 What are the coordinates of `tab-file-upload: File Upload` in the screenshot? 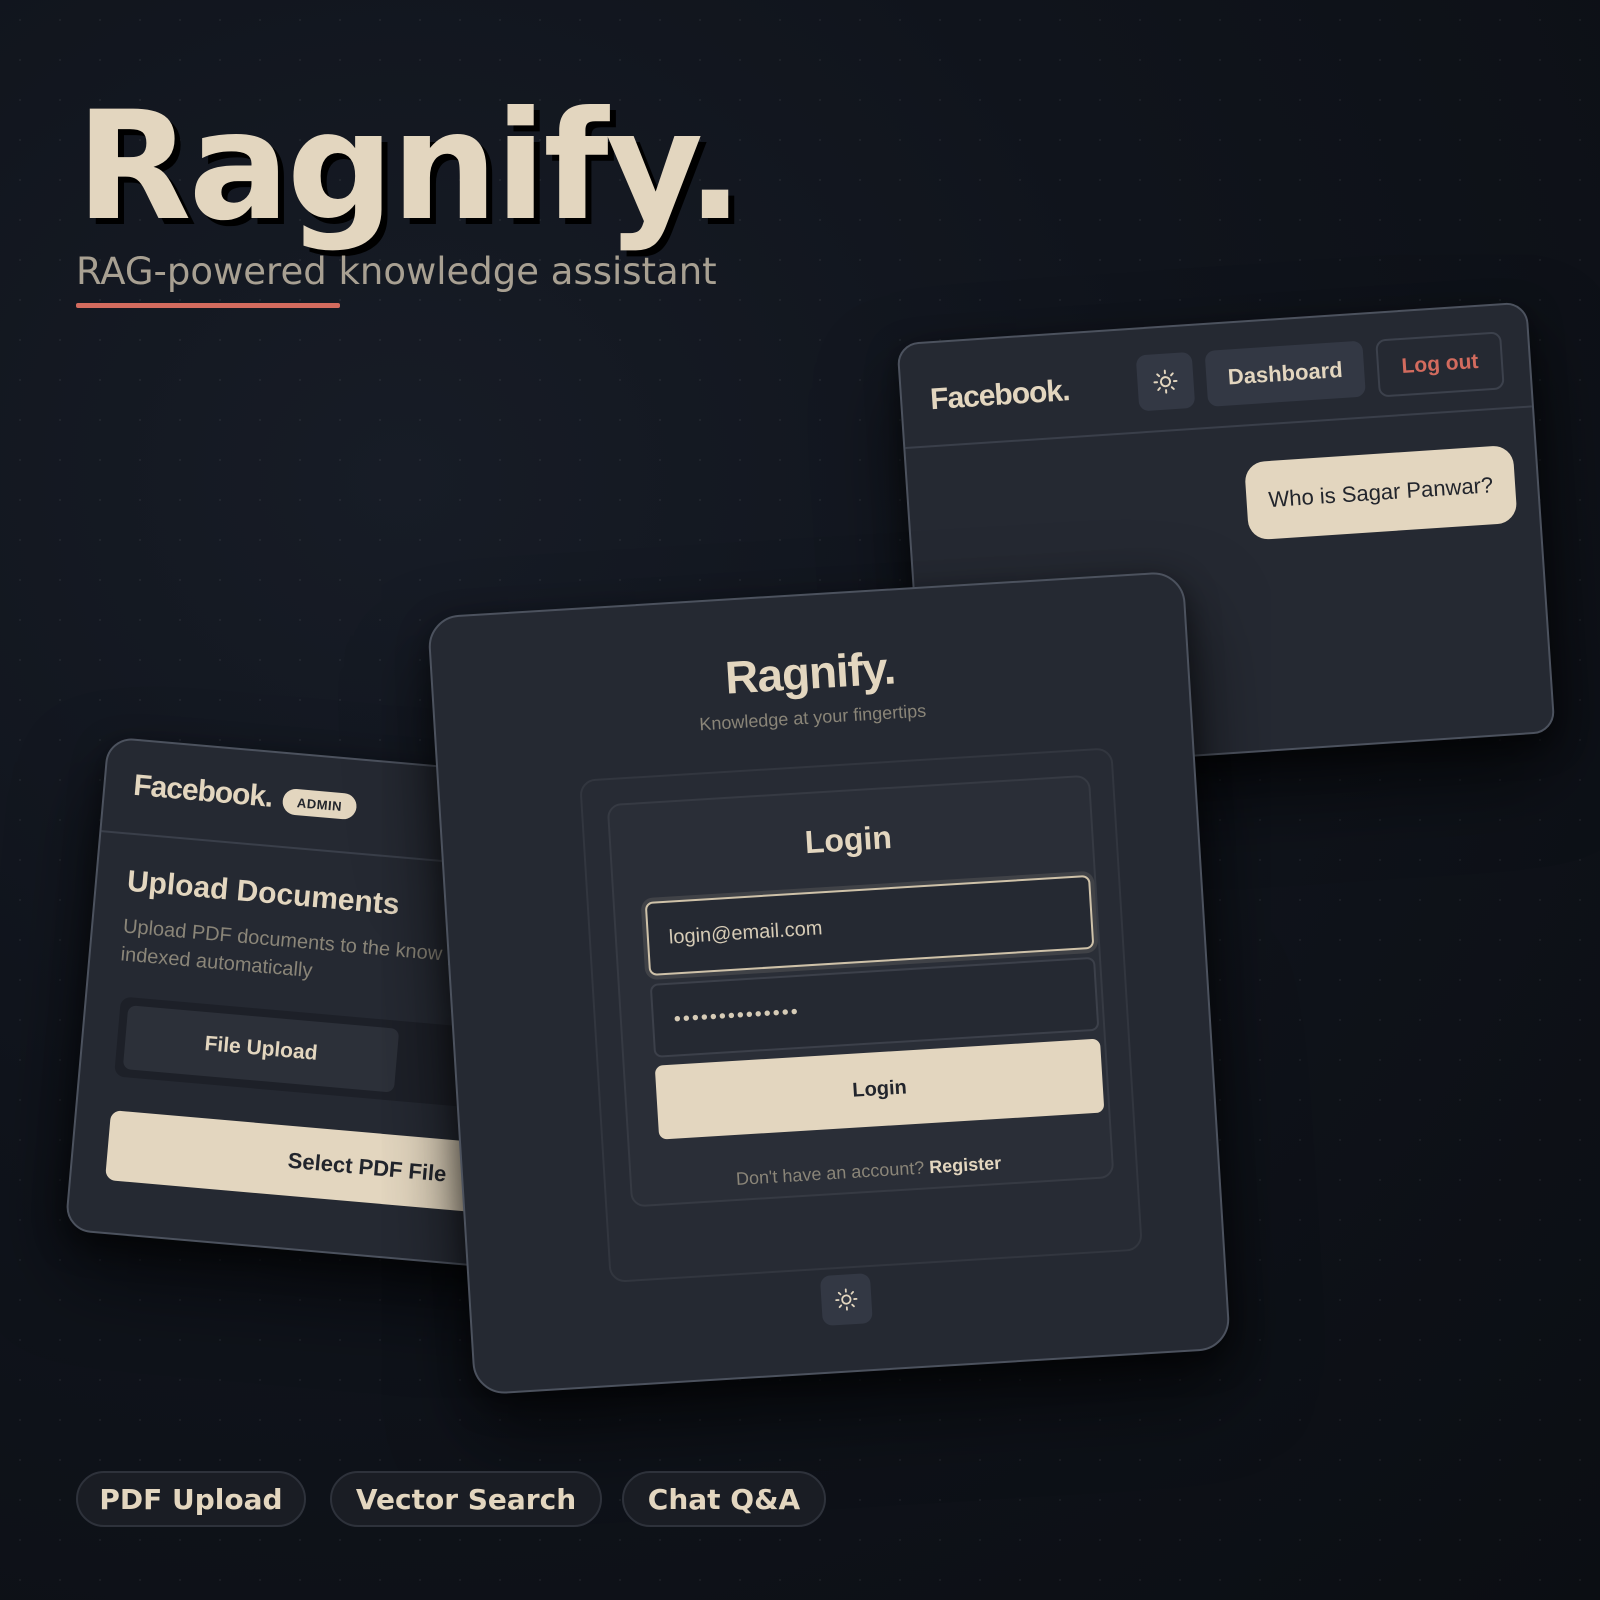 It's located at (261, 1049).